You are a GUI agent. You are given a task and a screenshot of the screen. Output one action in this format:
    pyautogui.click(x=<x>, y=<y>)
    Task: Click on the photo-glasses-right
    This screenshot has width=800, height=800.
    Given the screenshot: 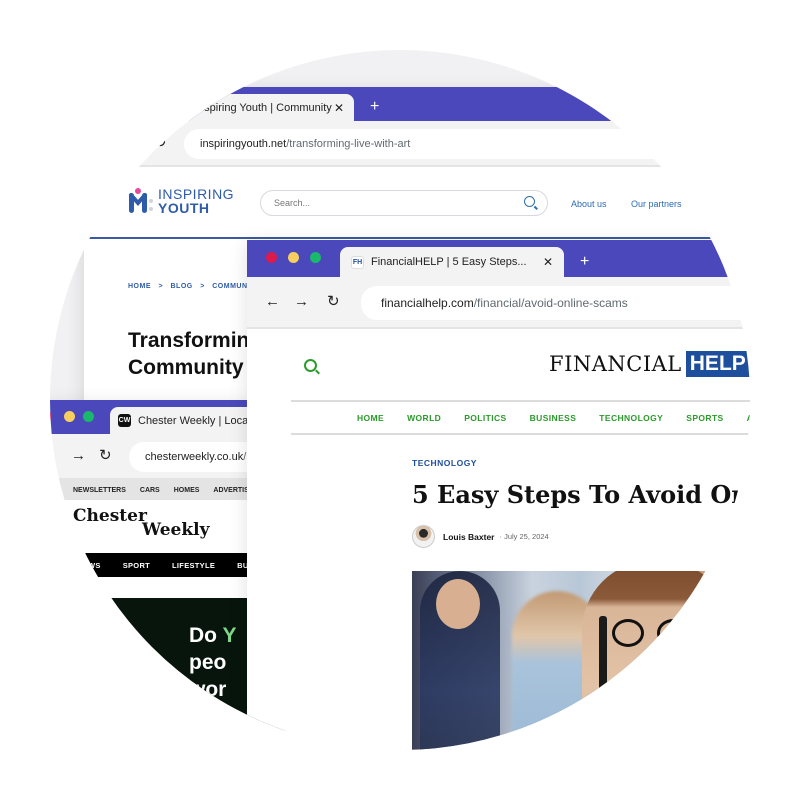 What is the action you would take?
    pyautogui.click(x=673, y=633)
    